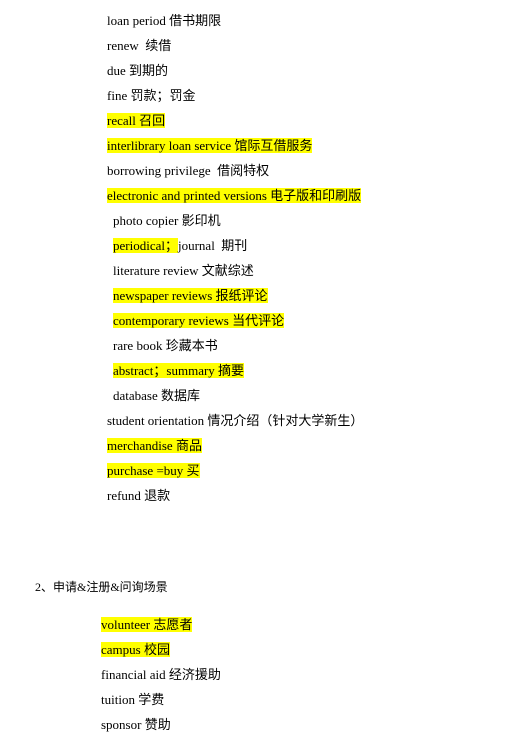  I want to click on vocabulary-item: borrowing privilege 借阅特权, so click(188, 171).